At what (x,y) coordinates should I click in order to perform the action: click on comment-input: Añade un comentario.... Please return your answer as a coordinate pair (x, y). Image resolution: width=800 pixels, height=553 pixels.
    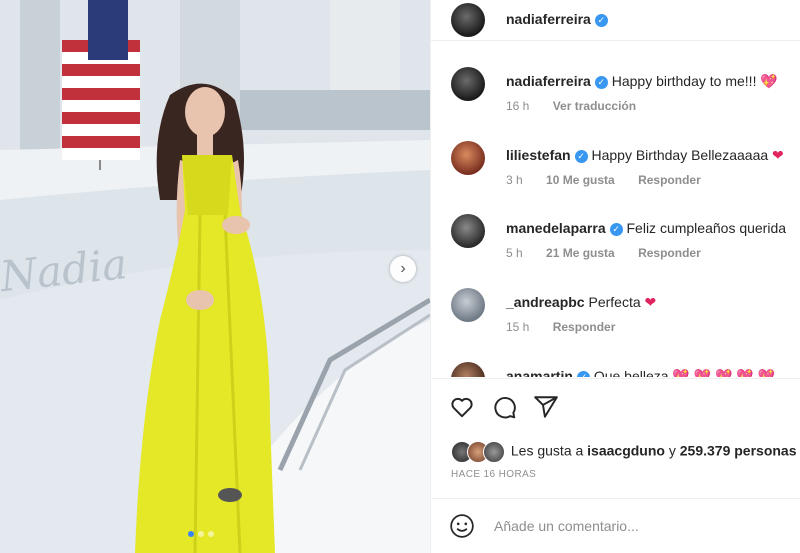
    Looking at the image, I should click on (566, 526).